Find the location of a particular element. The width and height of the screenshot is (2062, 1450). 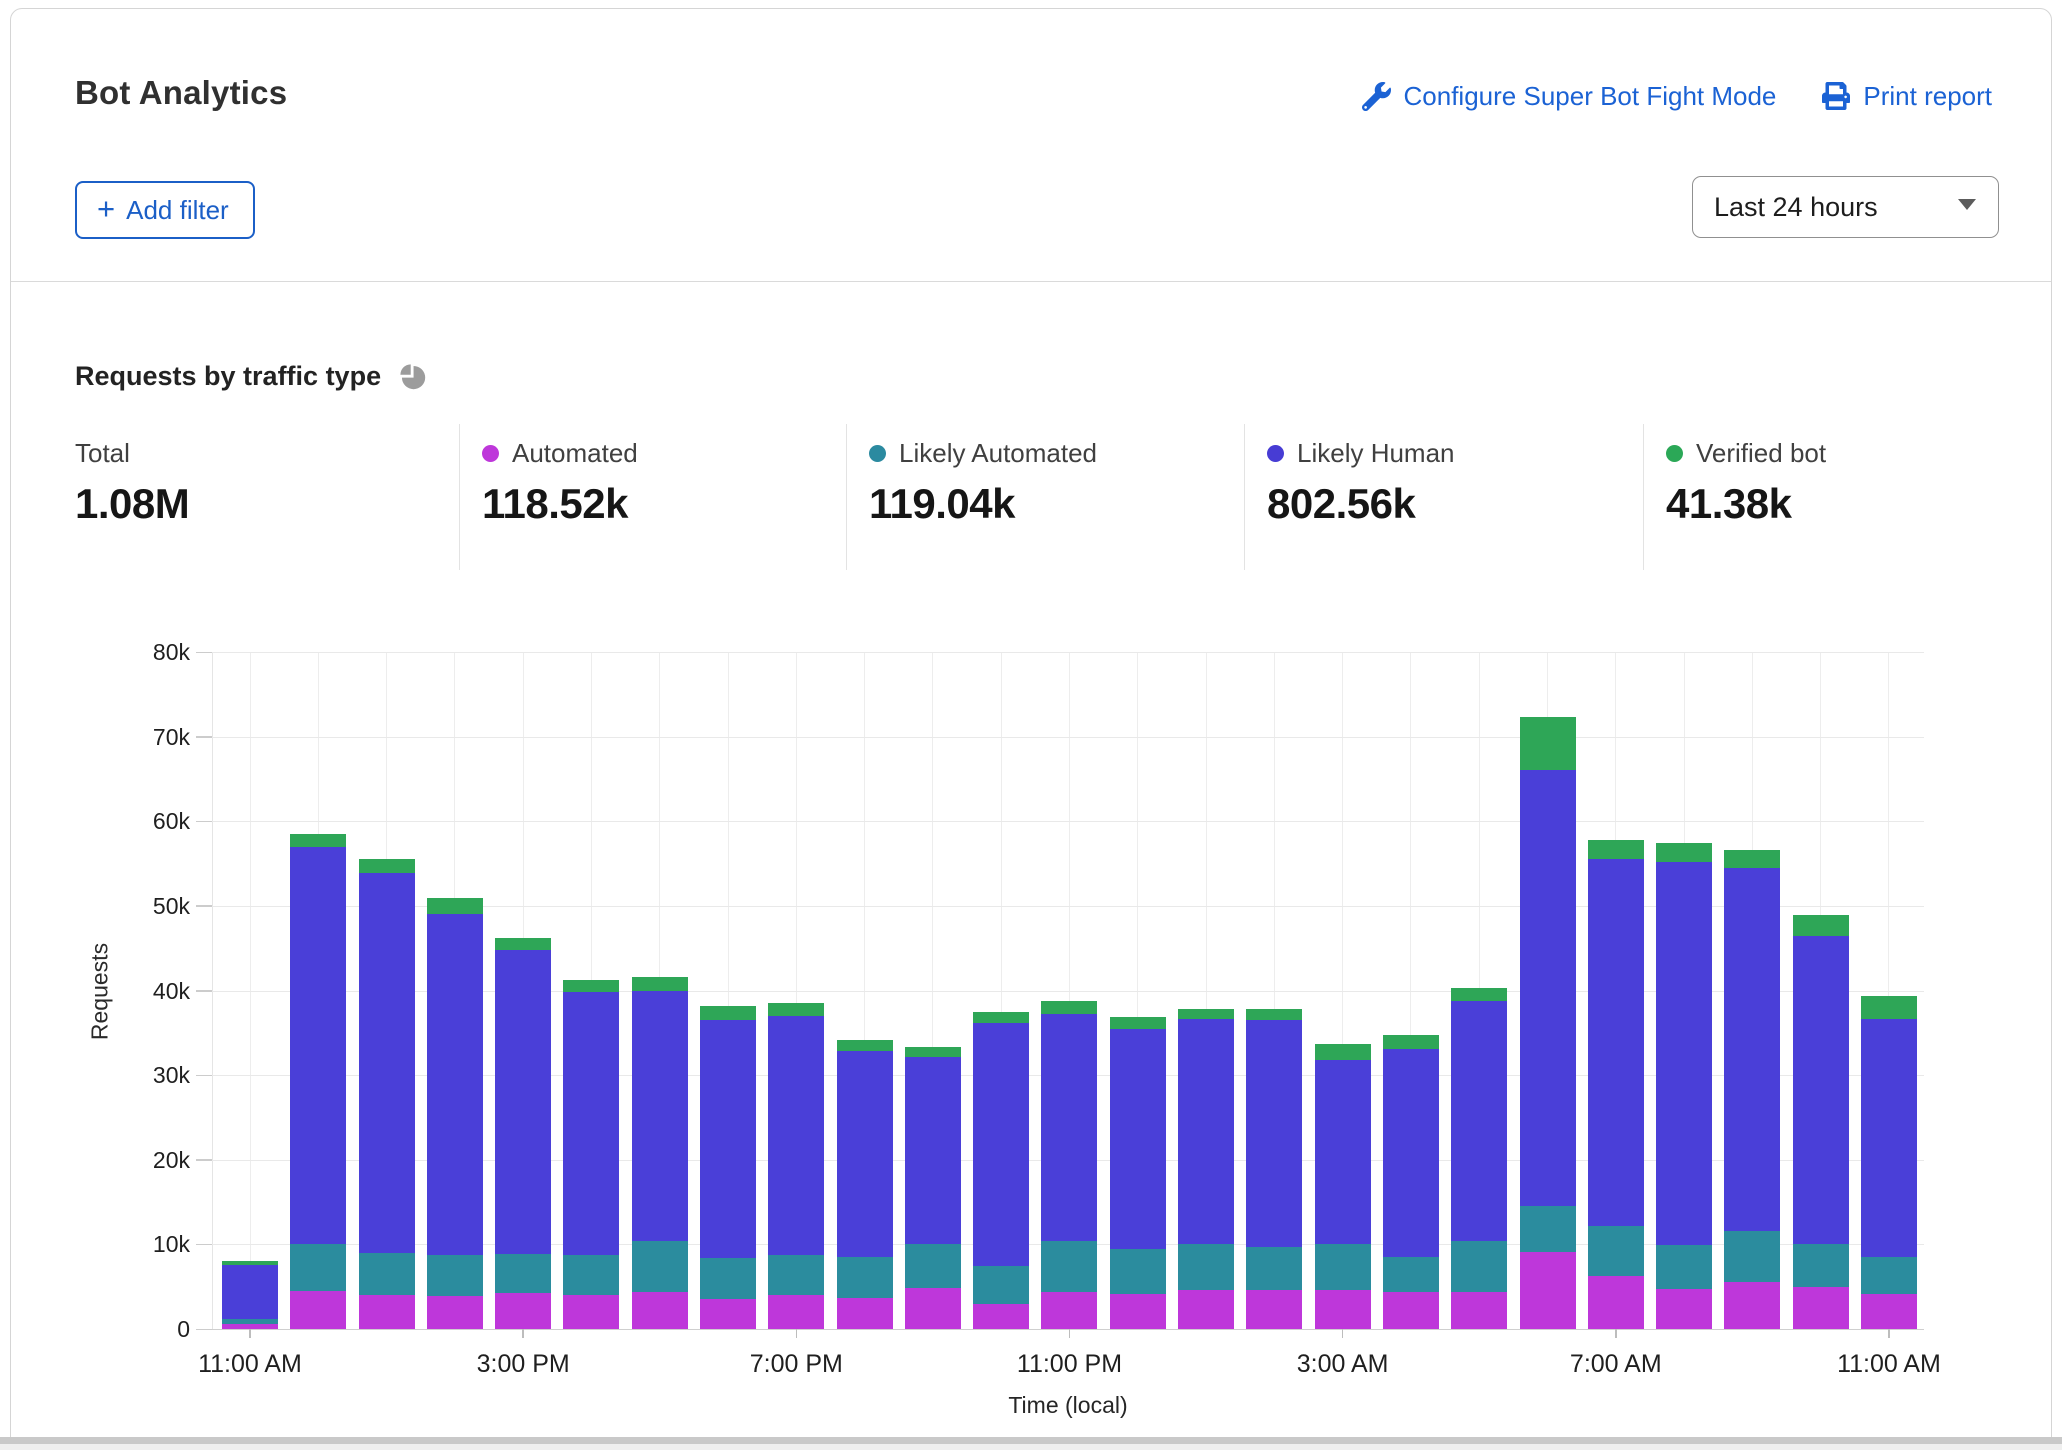

stat-likely-automated: Likely Automated 119.04k is located at coordinates (983, 483).